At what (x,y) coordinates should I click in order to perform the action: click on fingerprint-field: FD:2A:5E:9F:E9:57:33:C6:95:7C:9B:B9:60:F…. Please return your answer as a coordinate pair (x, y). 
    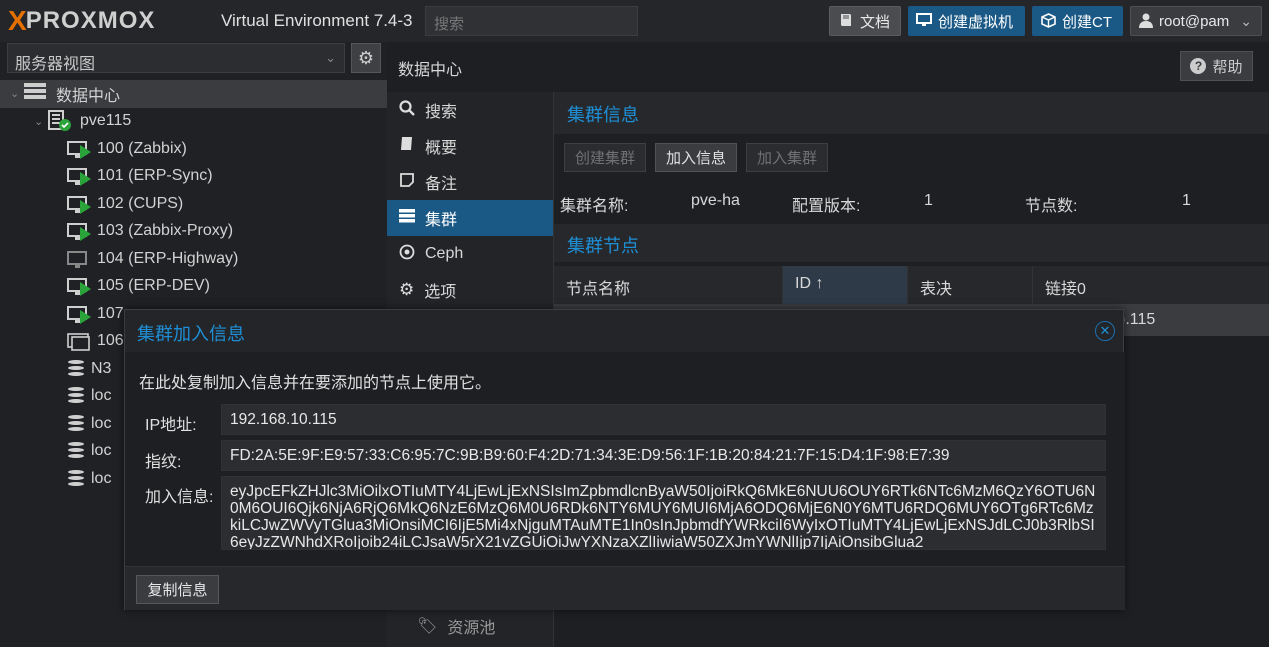
    Looking at the image, I should click on (663, 455).